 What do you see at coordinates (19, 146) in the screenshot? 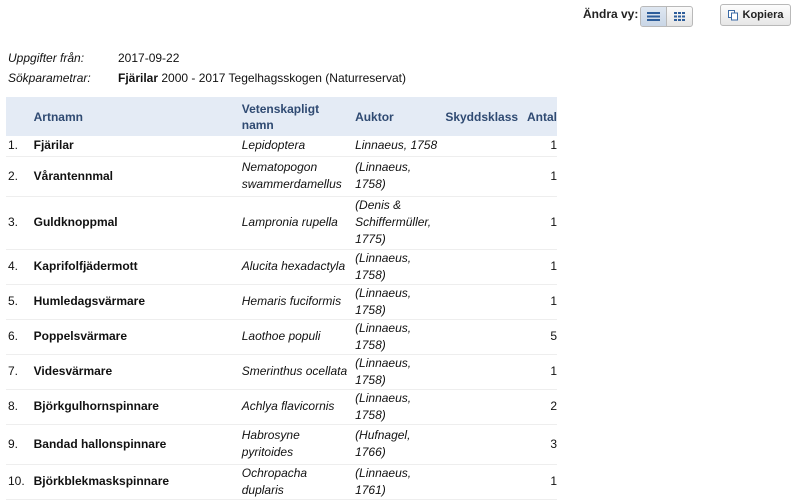
I see `row-index: 1.` at bounding box center [19, 146].